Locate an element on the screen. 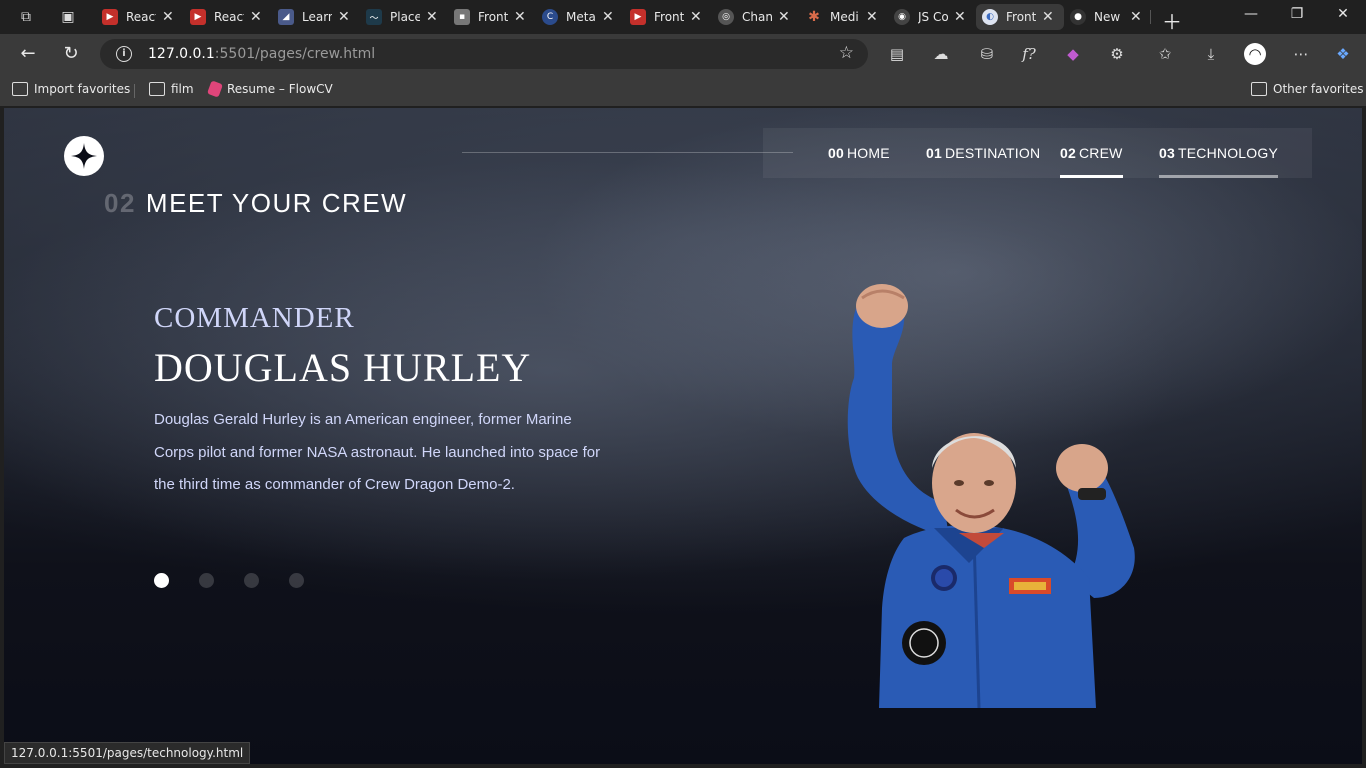 This screenshot has width=1366, height=768. url-path: :5501/pages/crew.html is located at coordinates (295, 54).